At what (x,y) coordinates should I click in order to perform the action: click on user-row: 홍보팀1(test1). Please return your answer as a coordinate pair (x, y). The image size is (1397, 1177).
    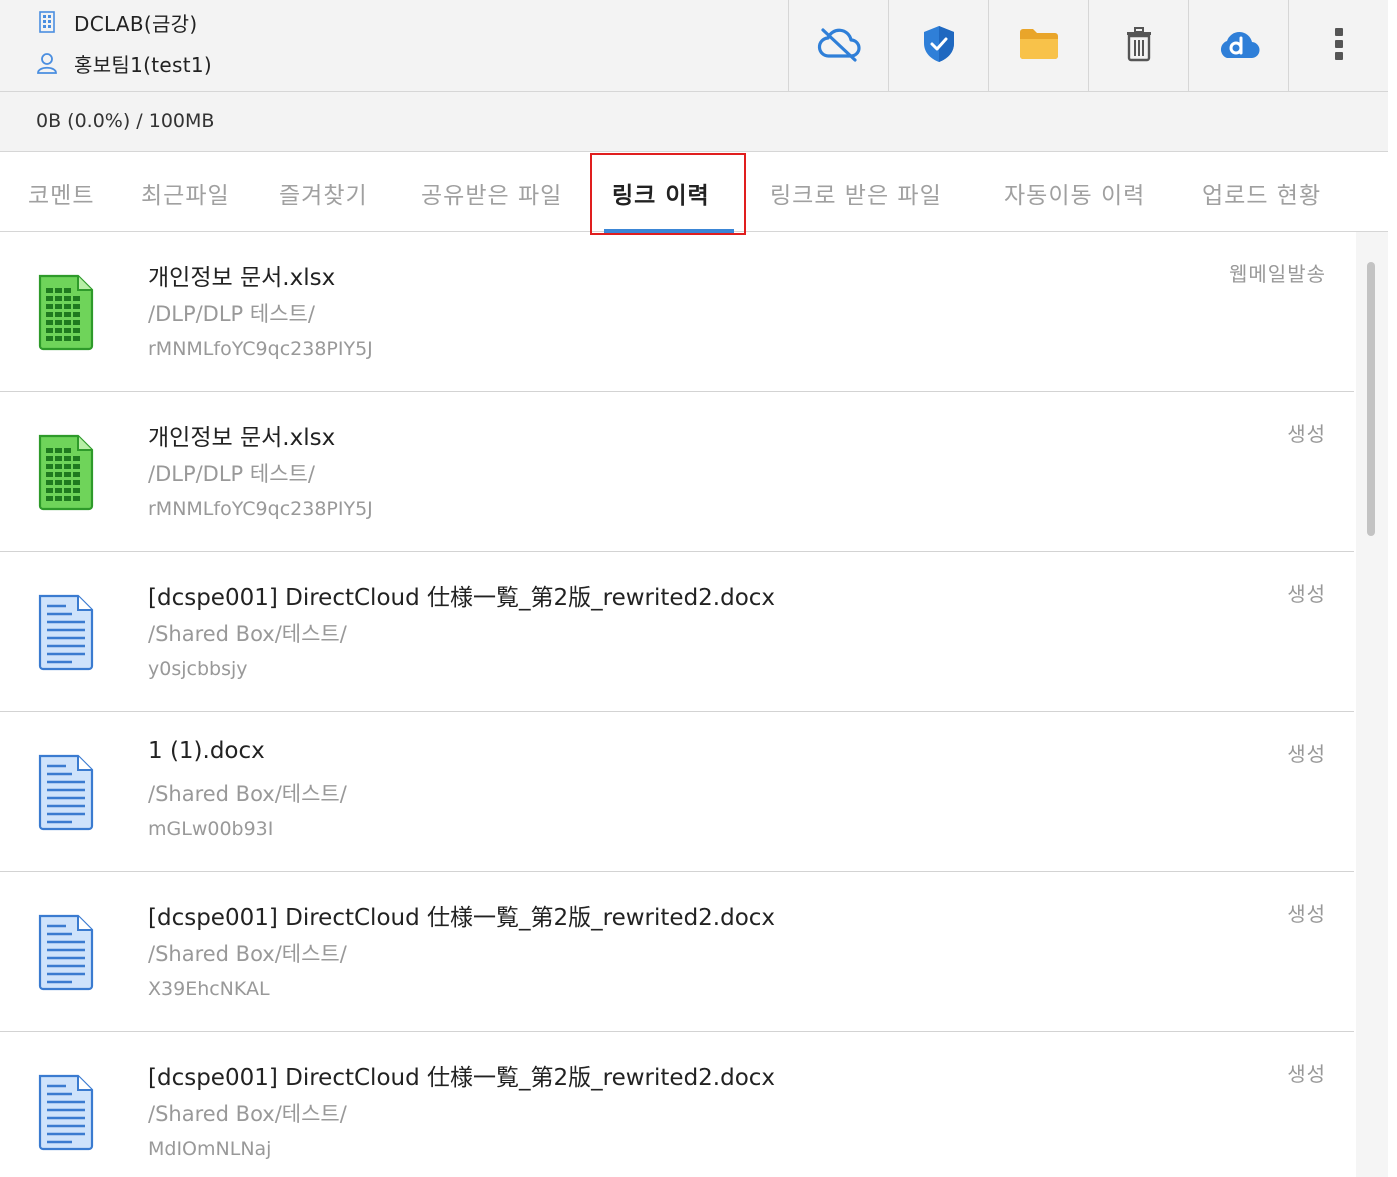
    Looking at the image, I should click on (124, 63).